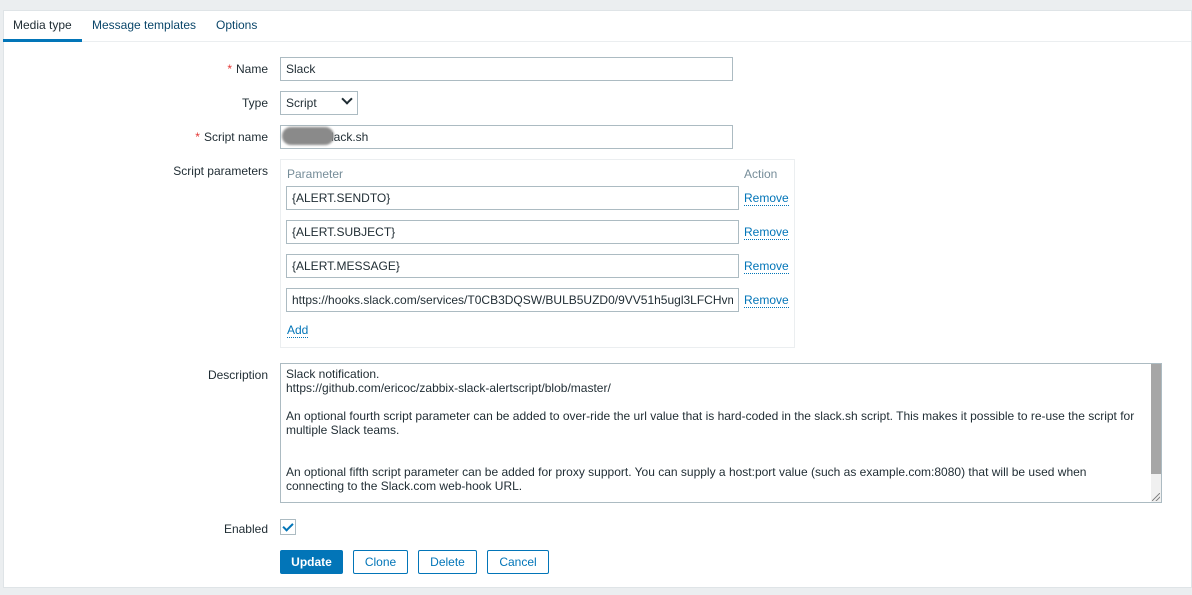 The image size is (1192, 595). What do you see at coordinates (1156, 419) in the screenshot?
I see `scrollbar-thumb` at bounding box center [1156, 419].